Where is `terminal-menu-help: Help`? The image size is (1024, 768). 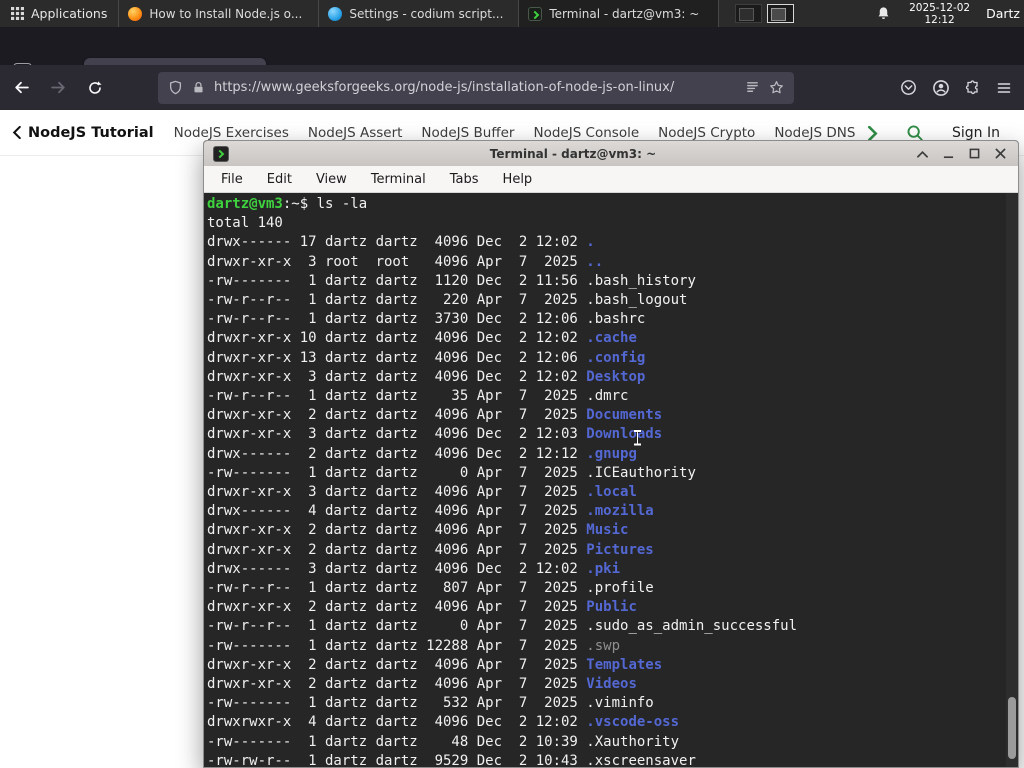 terminal-menu-help: Help is located at coordinates (518, 179).